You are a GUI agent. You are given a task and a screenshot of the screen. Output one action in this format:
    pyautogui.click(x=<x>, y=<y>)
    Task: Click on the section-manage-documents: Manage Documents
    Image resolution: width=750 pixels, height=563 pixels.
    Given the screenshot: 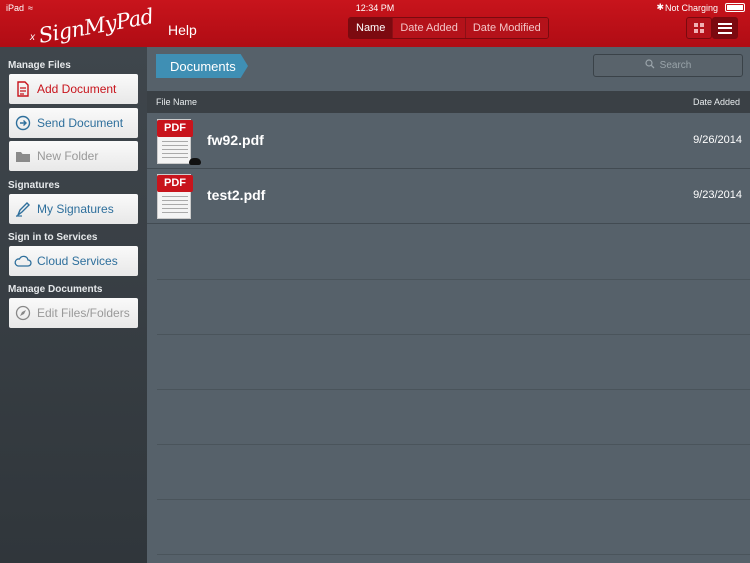 What is the action you would take?
    pyautogui.click(x=55, y=289)
    